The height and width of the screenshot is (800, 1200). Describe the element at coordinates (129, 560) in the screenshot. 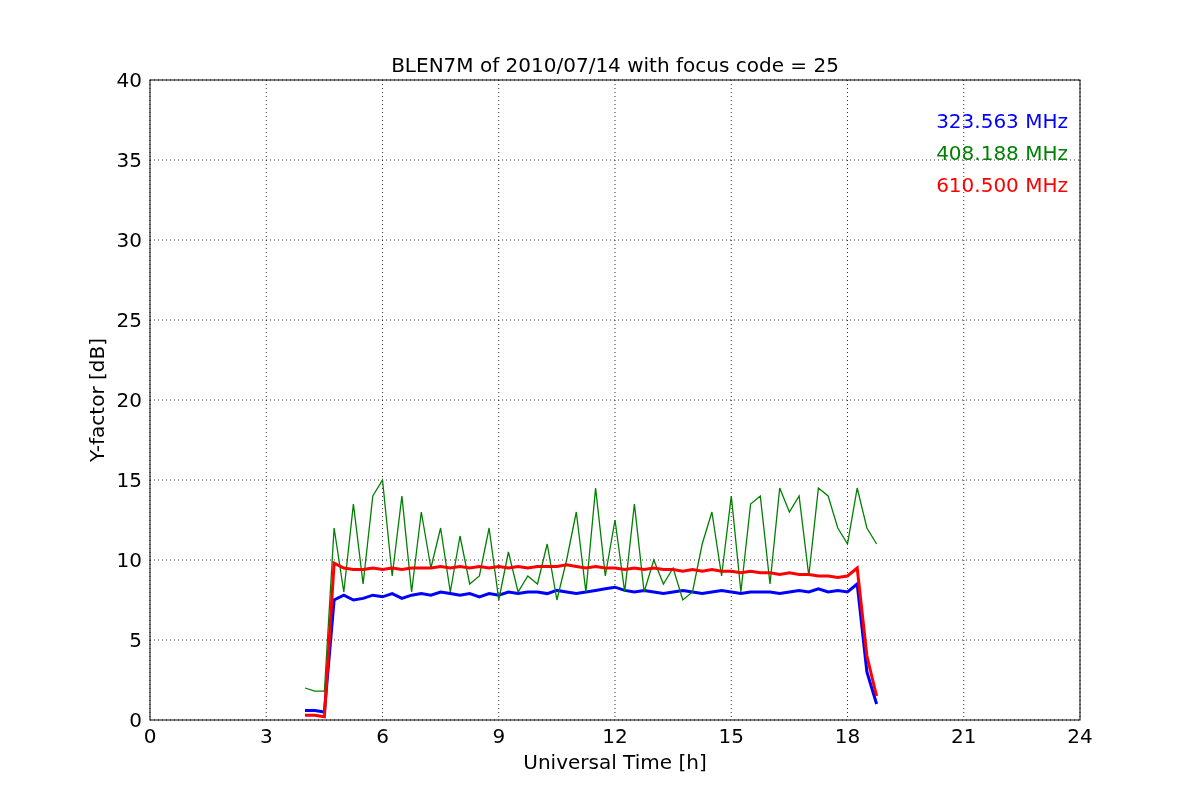

I see `tick-label: 10` at that location.